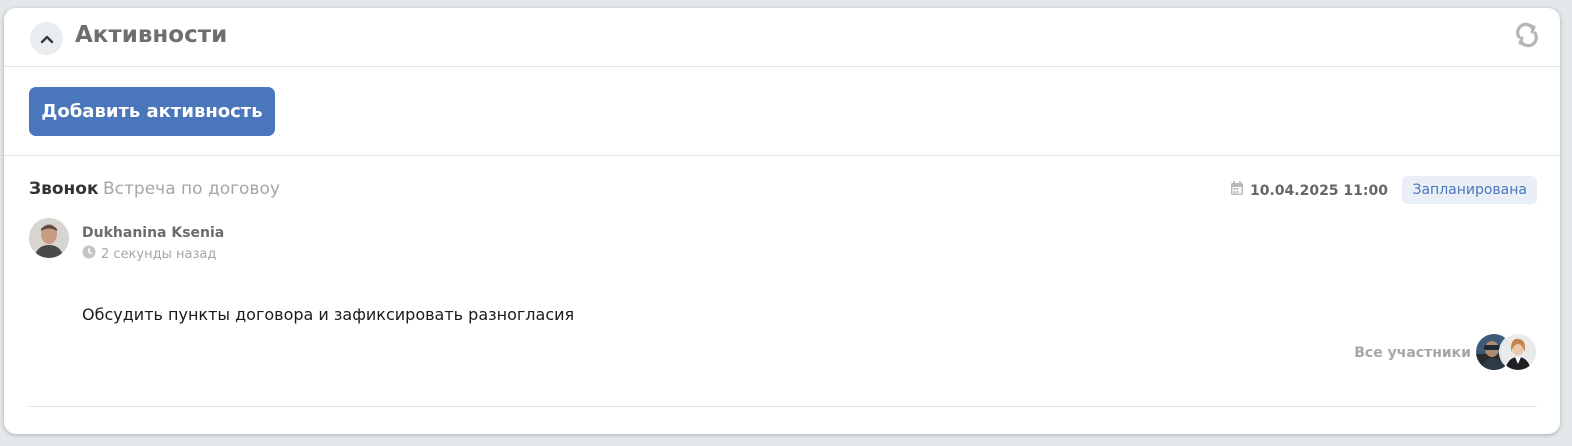  I want to click on add-activity-button: Добавить активность, so click(152, 111).